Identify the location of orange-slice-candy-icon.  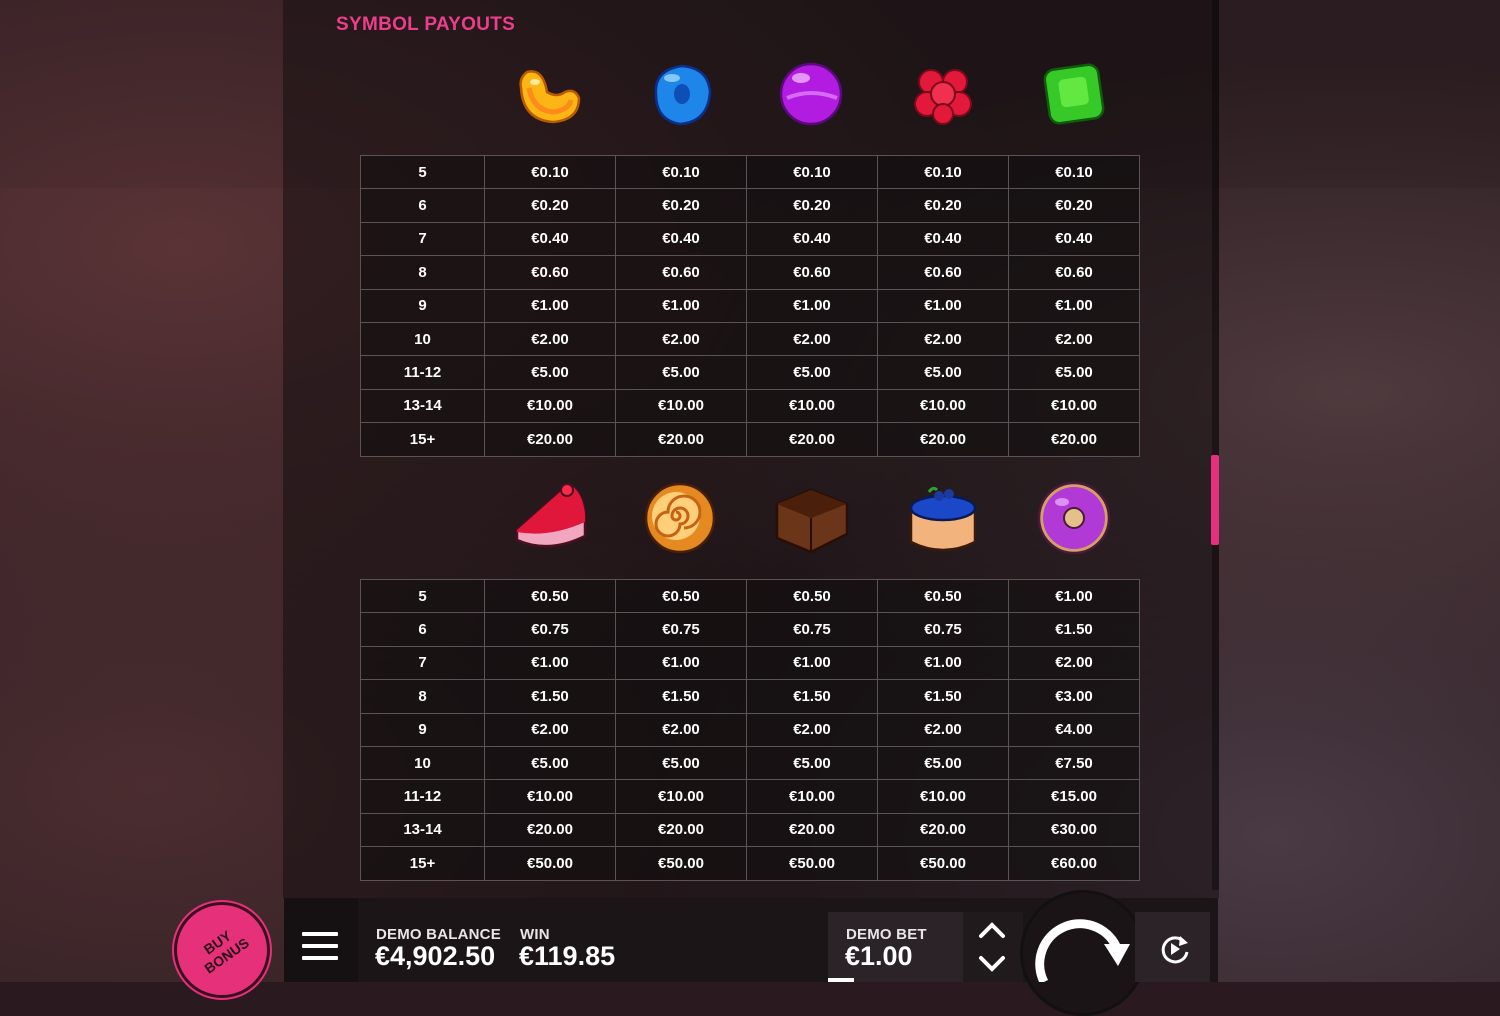
(548, 94).